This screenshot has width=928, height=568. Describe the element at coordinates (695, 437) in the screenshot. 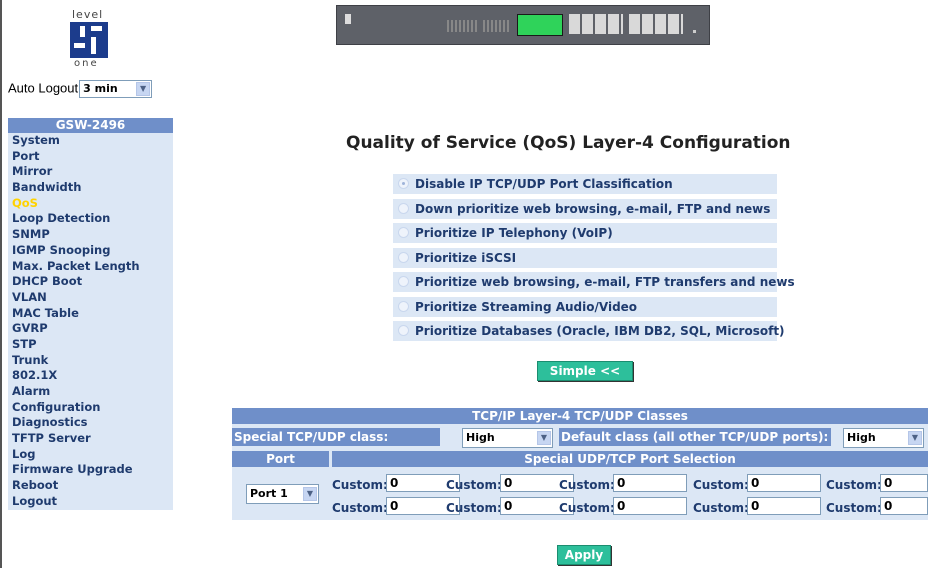

I see `default-class-label: Default class (all other TCP/UDP ports):` at that location.